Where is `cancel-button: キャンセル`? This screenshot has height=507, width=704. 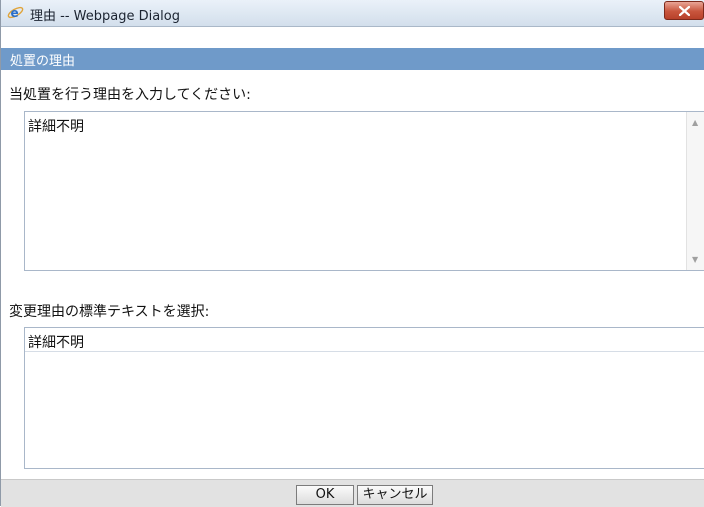 cancel-button: キャンセル is located at coordinates (395, 495).